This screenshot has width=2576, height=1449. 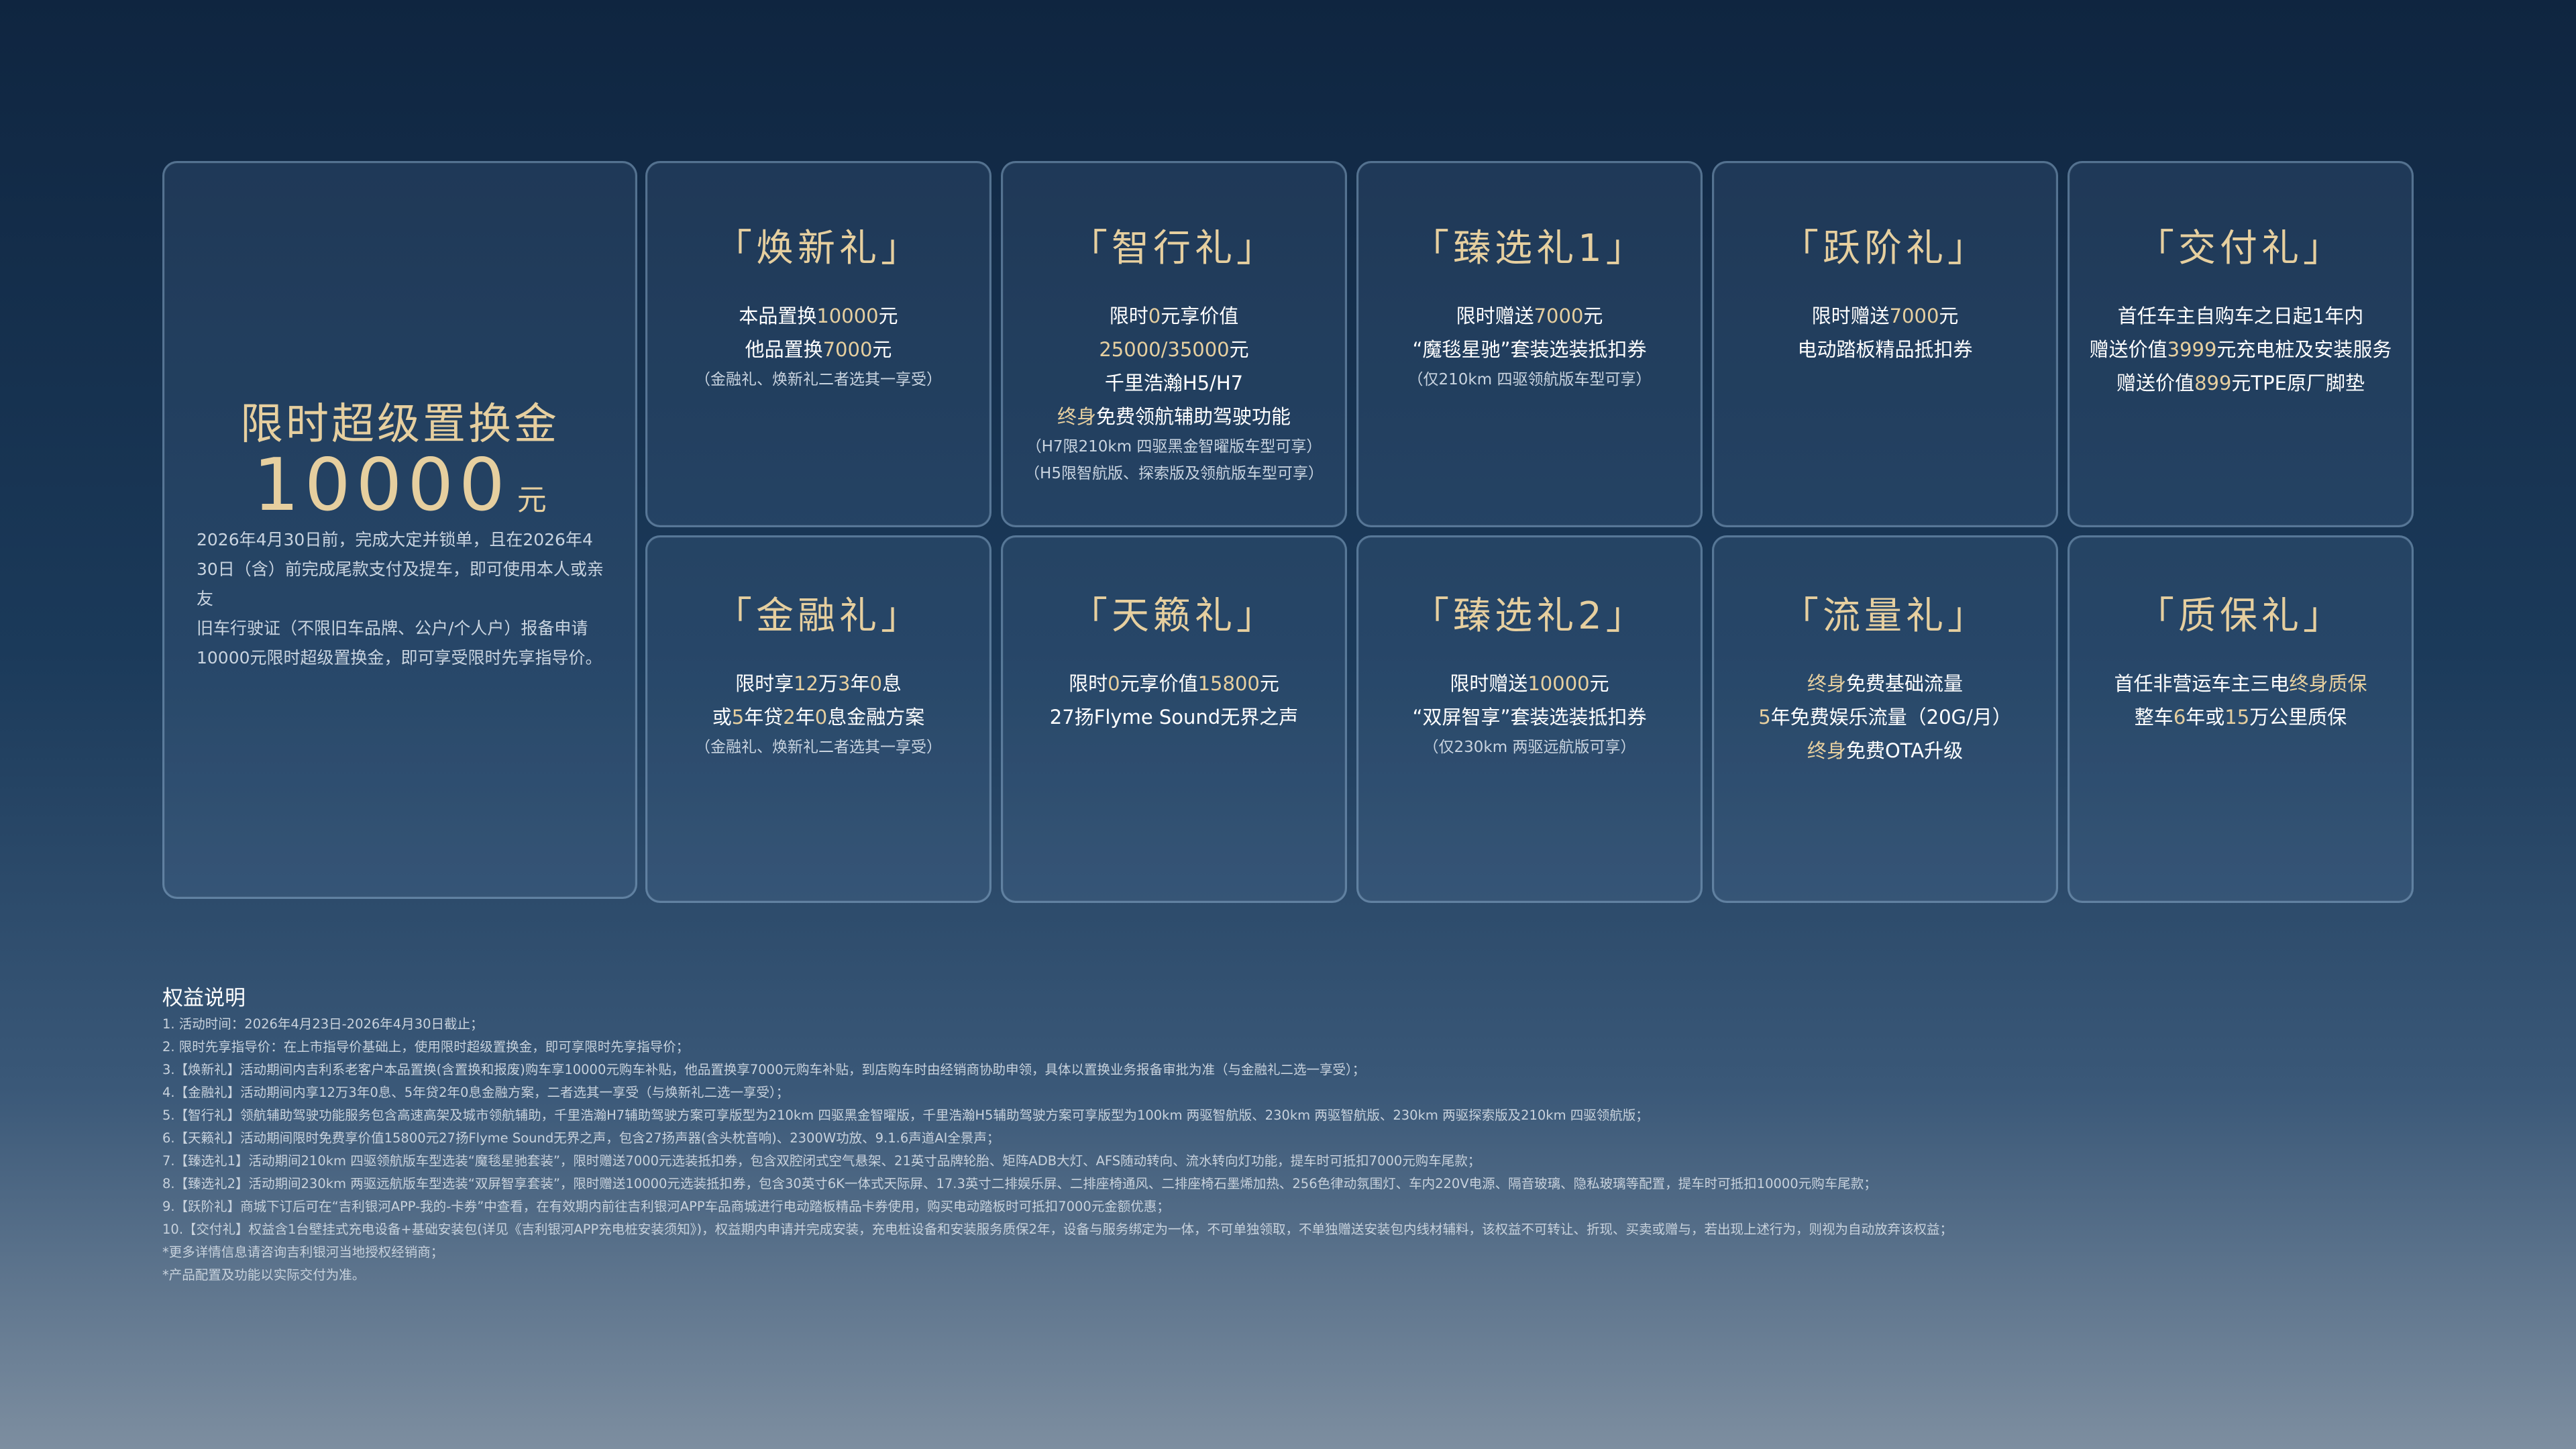 I want to click on gift-line: “魔毯星驰”套装选装抵扣券, so click(x=1529, y=349).